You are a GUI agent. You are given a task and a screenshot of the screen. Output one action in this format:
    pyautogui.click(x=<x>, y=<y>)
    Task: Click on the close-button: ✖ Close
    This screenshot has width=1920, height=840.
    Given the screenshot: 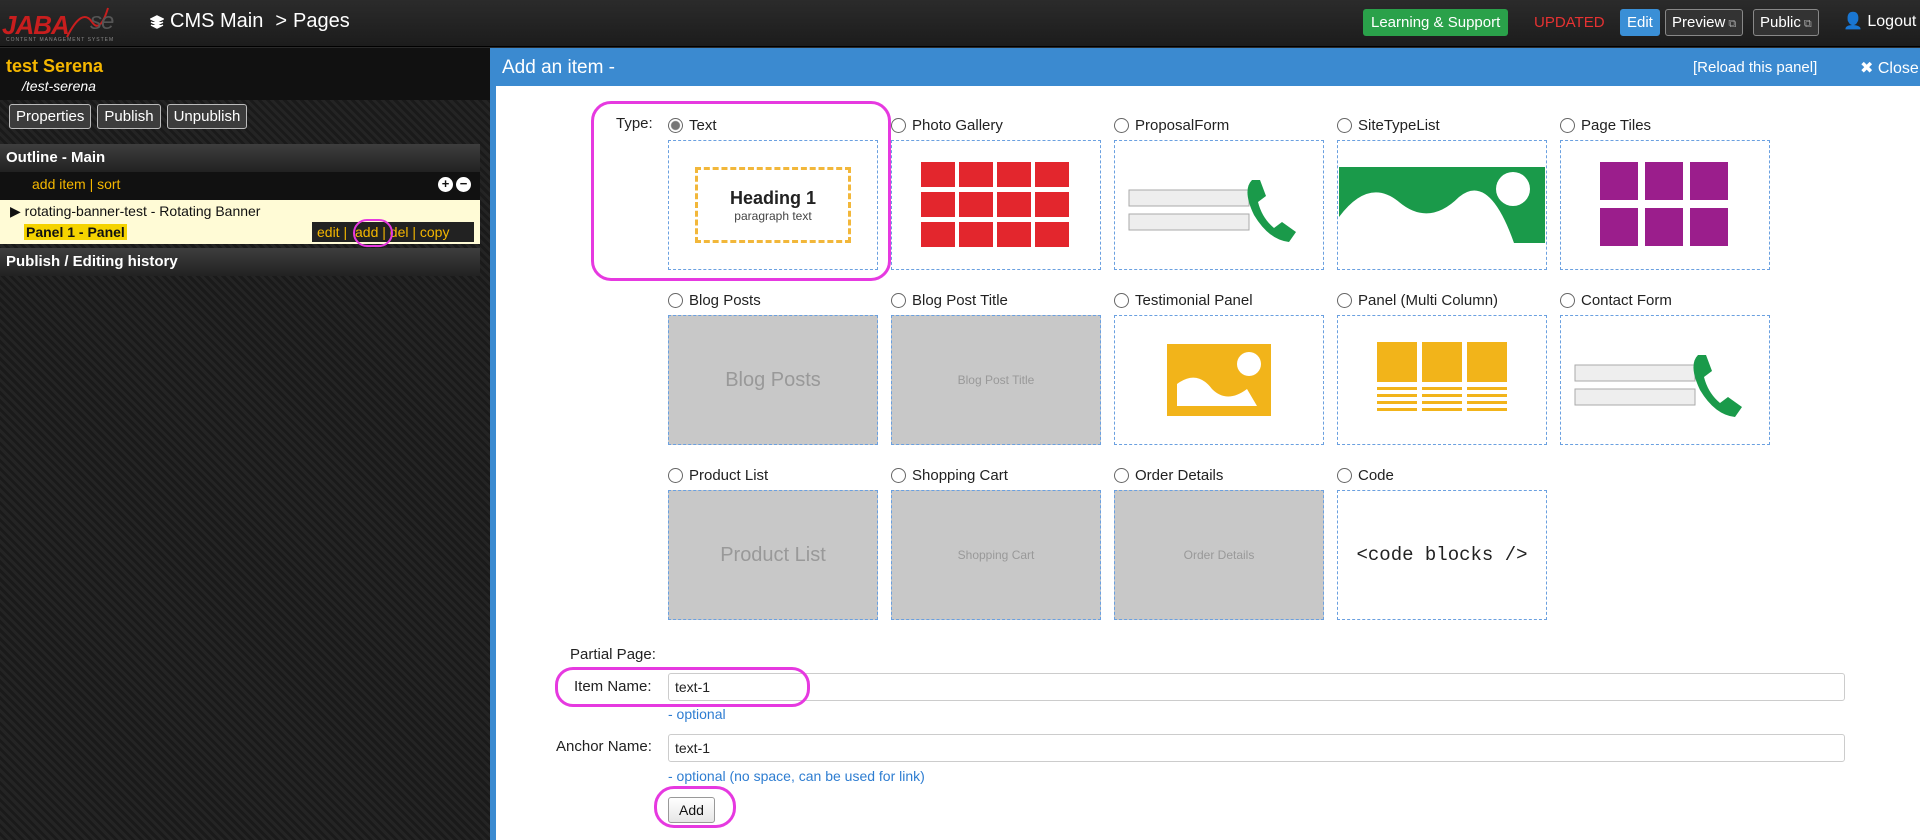 What is the action you would take?
    pyautogui.click(x=1889, y=68)
    